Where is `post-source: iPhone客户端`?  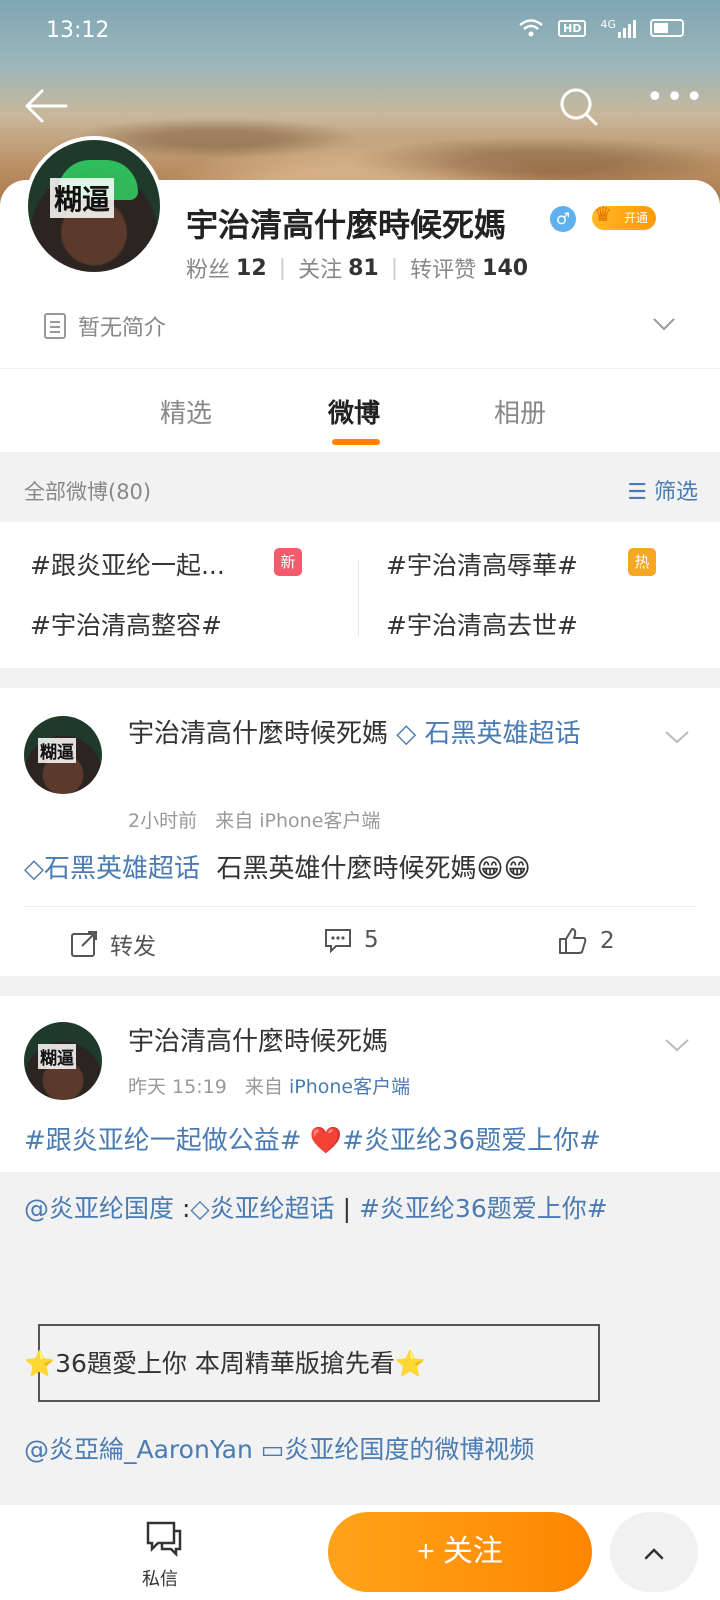
post-source: iPhone客户端 is located at coordinates (349, 1087).